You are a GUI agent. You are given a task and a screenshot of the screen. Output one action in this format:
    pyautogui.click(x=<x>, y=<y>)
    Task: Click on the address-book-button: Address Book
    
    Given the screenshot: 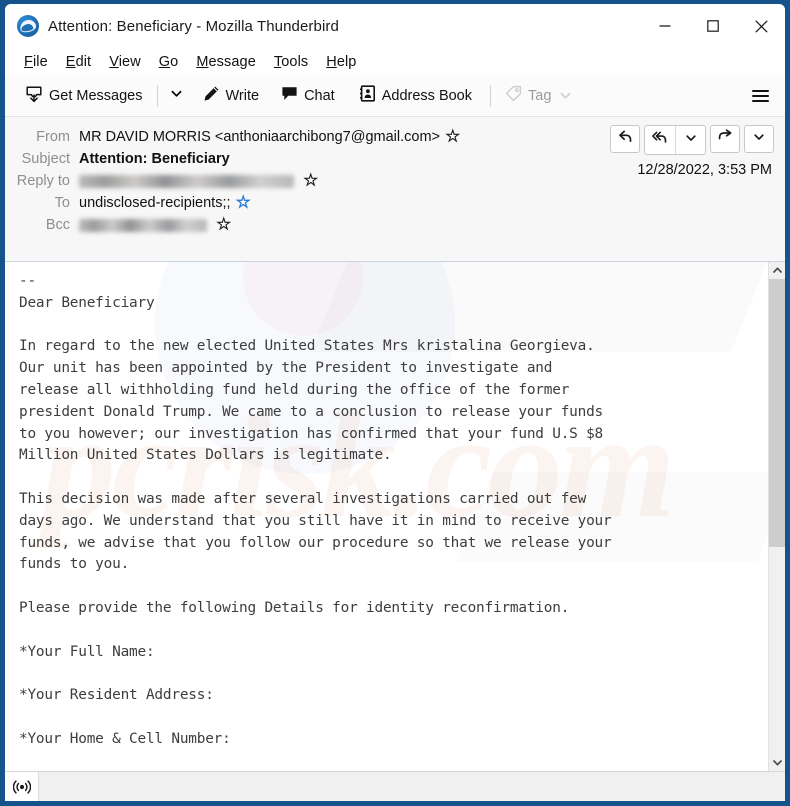 What is the action you would take?
    pyautogui.click(x=415, y=95)
    